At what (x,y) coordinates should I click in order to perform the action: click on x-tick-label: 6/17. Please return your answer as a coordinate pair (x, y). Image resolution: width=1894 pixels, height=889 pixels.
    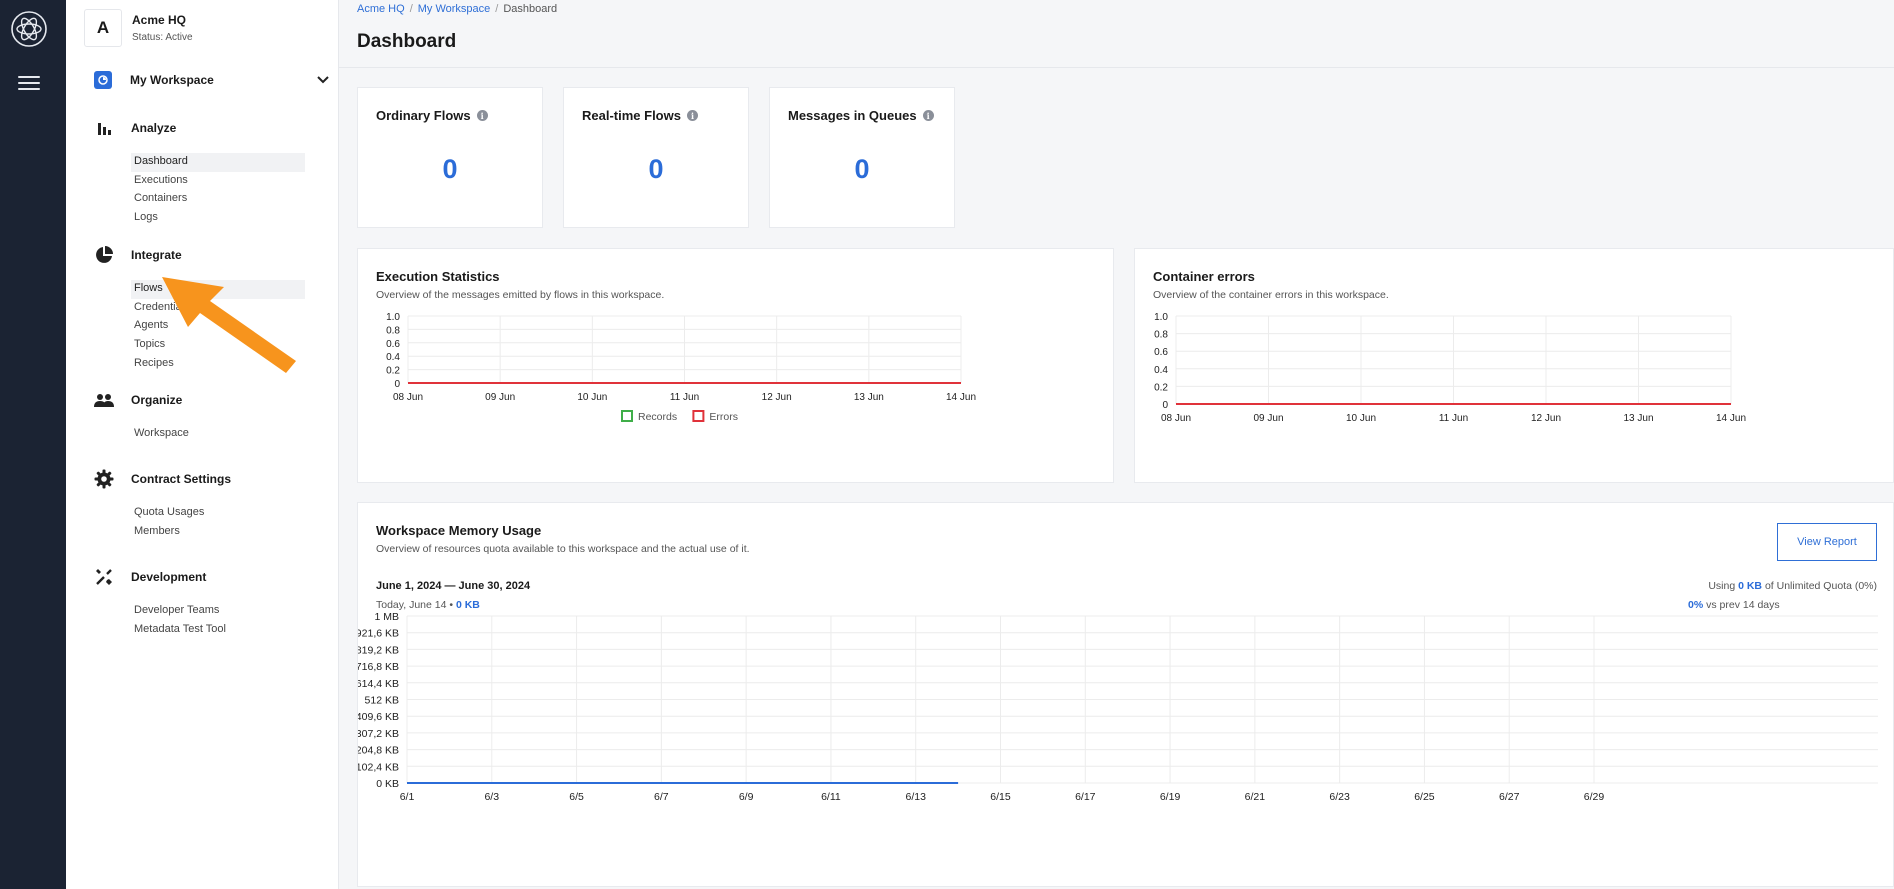
    Looking at the image, I should click on (1085, 797).